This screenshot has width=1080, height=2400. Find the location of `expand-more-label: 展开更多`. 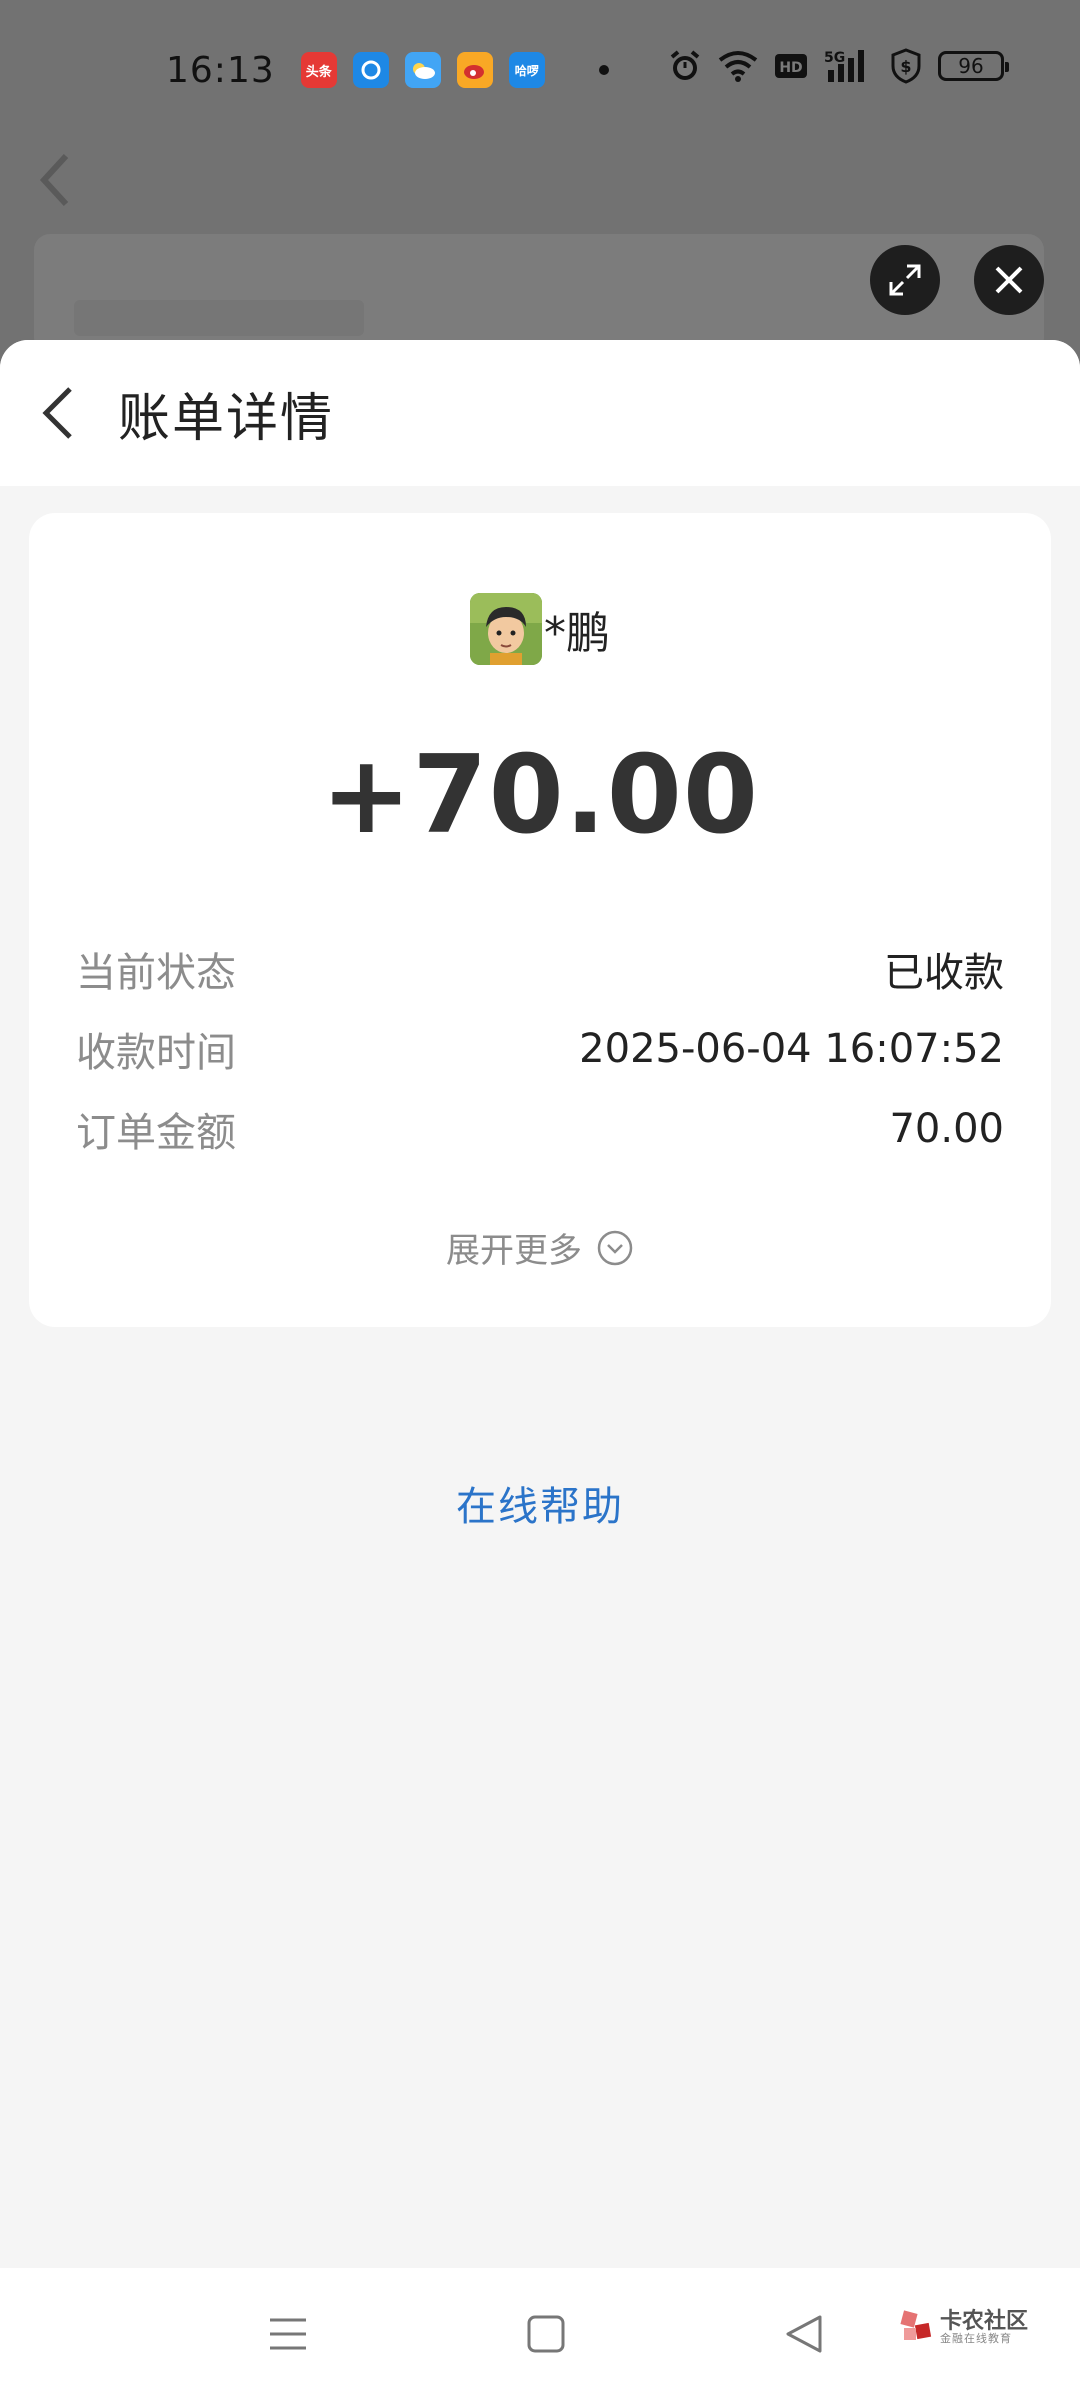

expand-more-label: 展开更多 is located at coordinates (514, 1251).